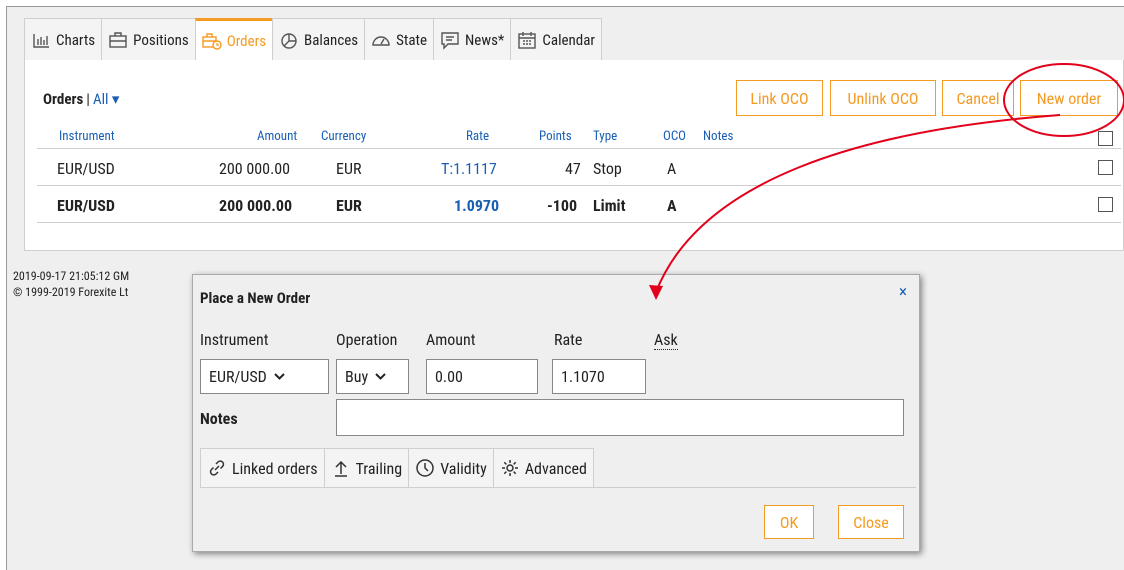 This screenshot has height=570, width=1124. Describe the element at coordinates (718, 136) in the screenshot. I see `col-notes: Notes` at that location.